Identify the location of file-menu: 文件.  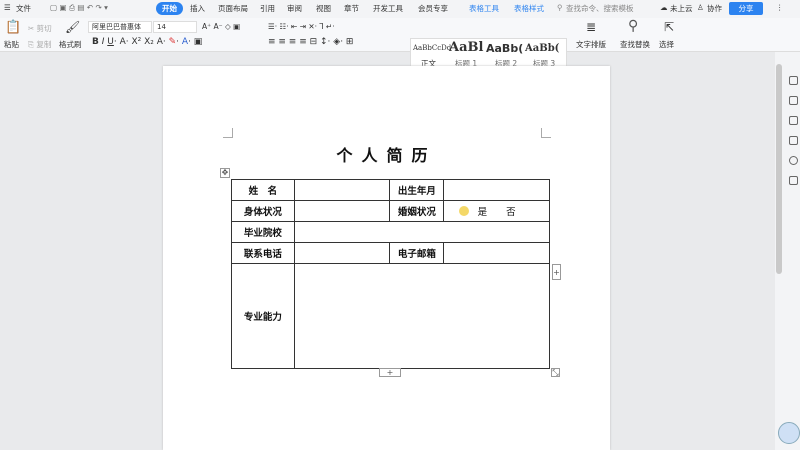
(23, 8).